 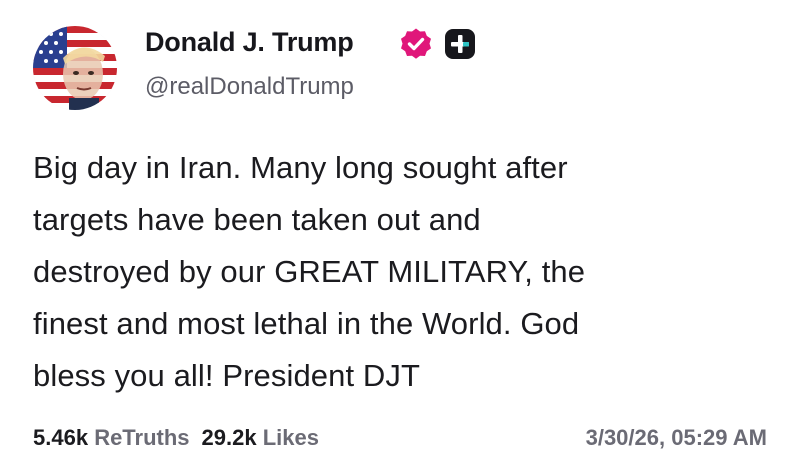 What do you see at coordinates (460, 44) in the screenshot?
I see `plus-badge-icon` at bounding box center [460, 44].